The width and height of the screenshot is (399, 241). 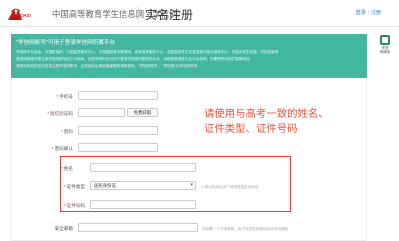 I want to click on password-input, so click(x=118, y=130).